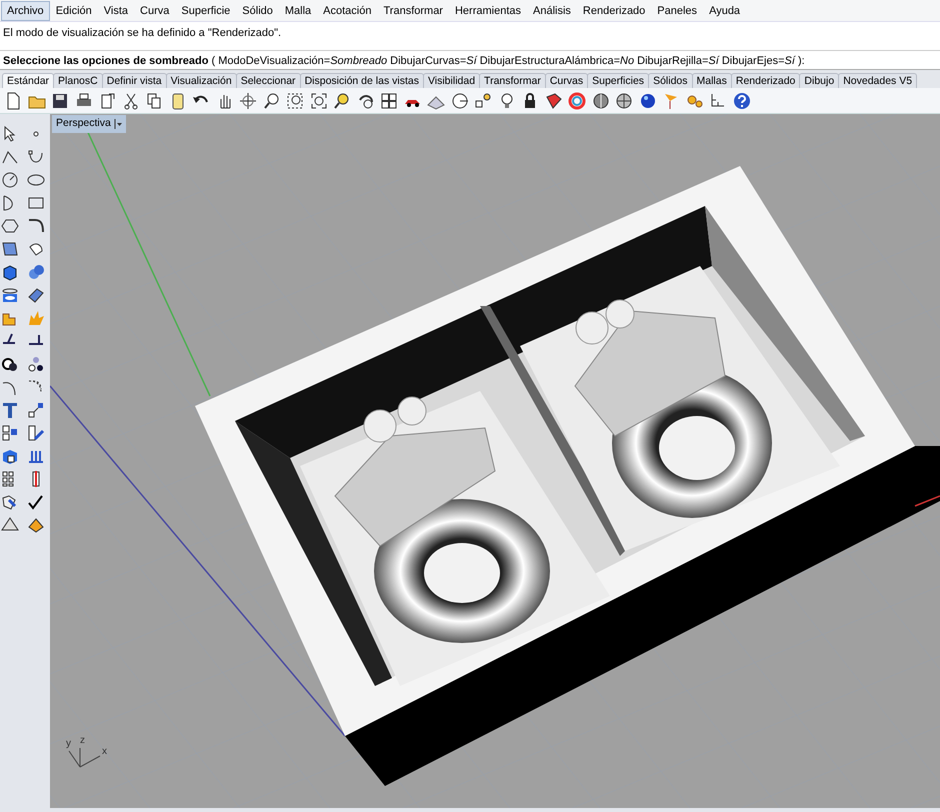  I want to click on menu-item: Acotación, so click(347, 10).